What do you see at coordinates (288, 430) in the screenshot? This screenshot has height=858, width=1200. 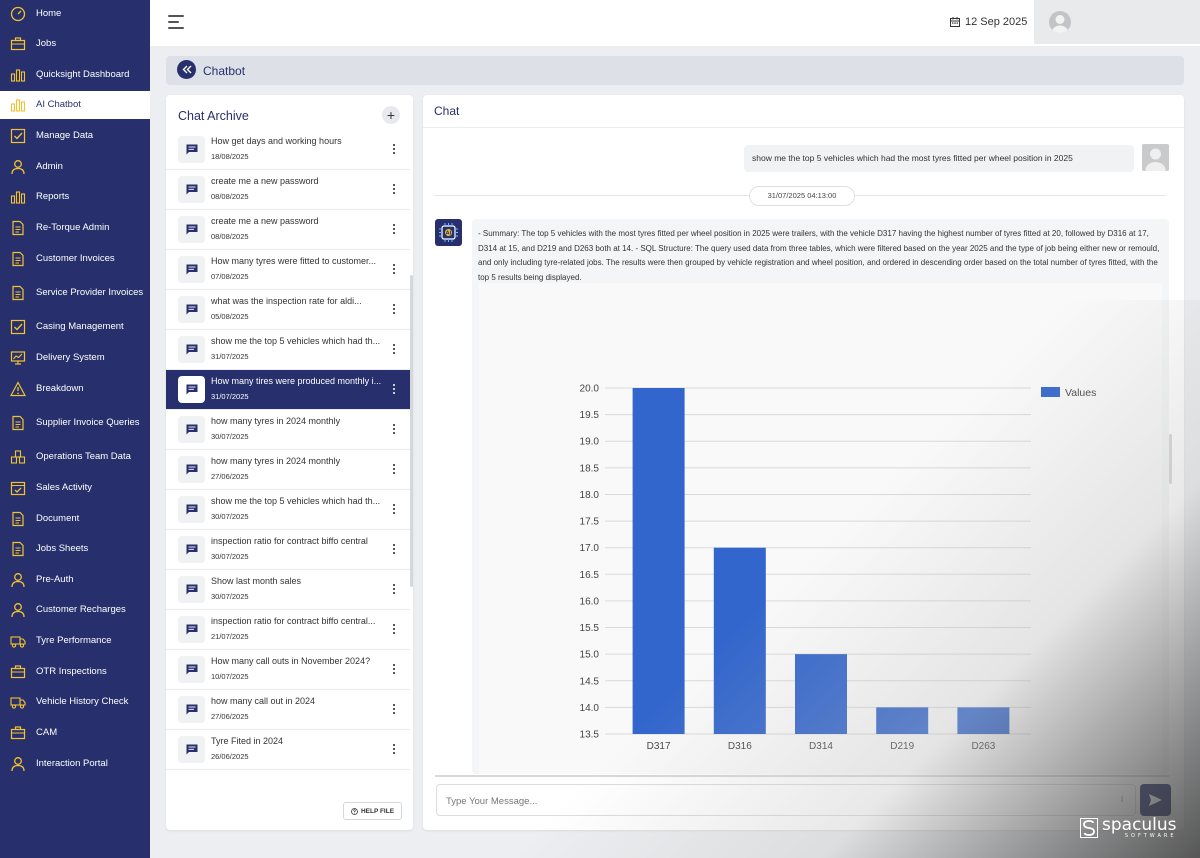 I see `chat-archive-item: how many tyres in 2024 monthly 30/07/2025` at bounding box center [288, 430].